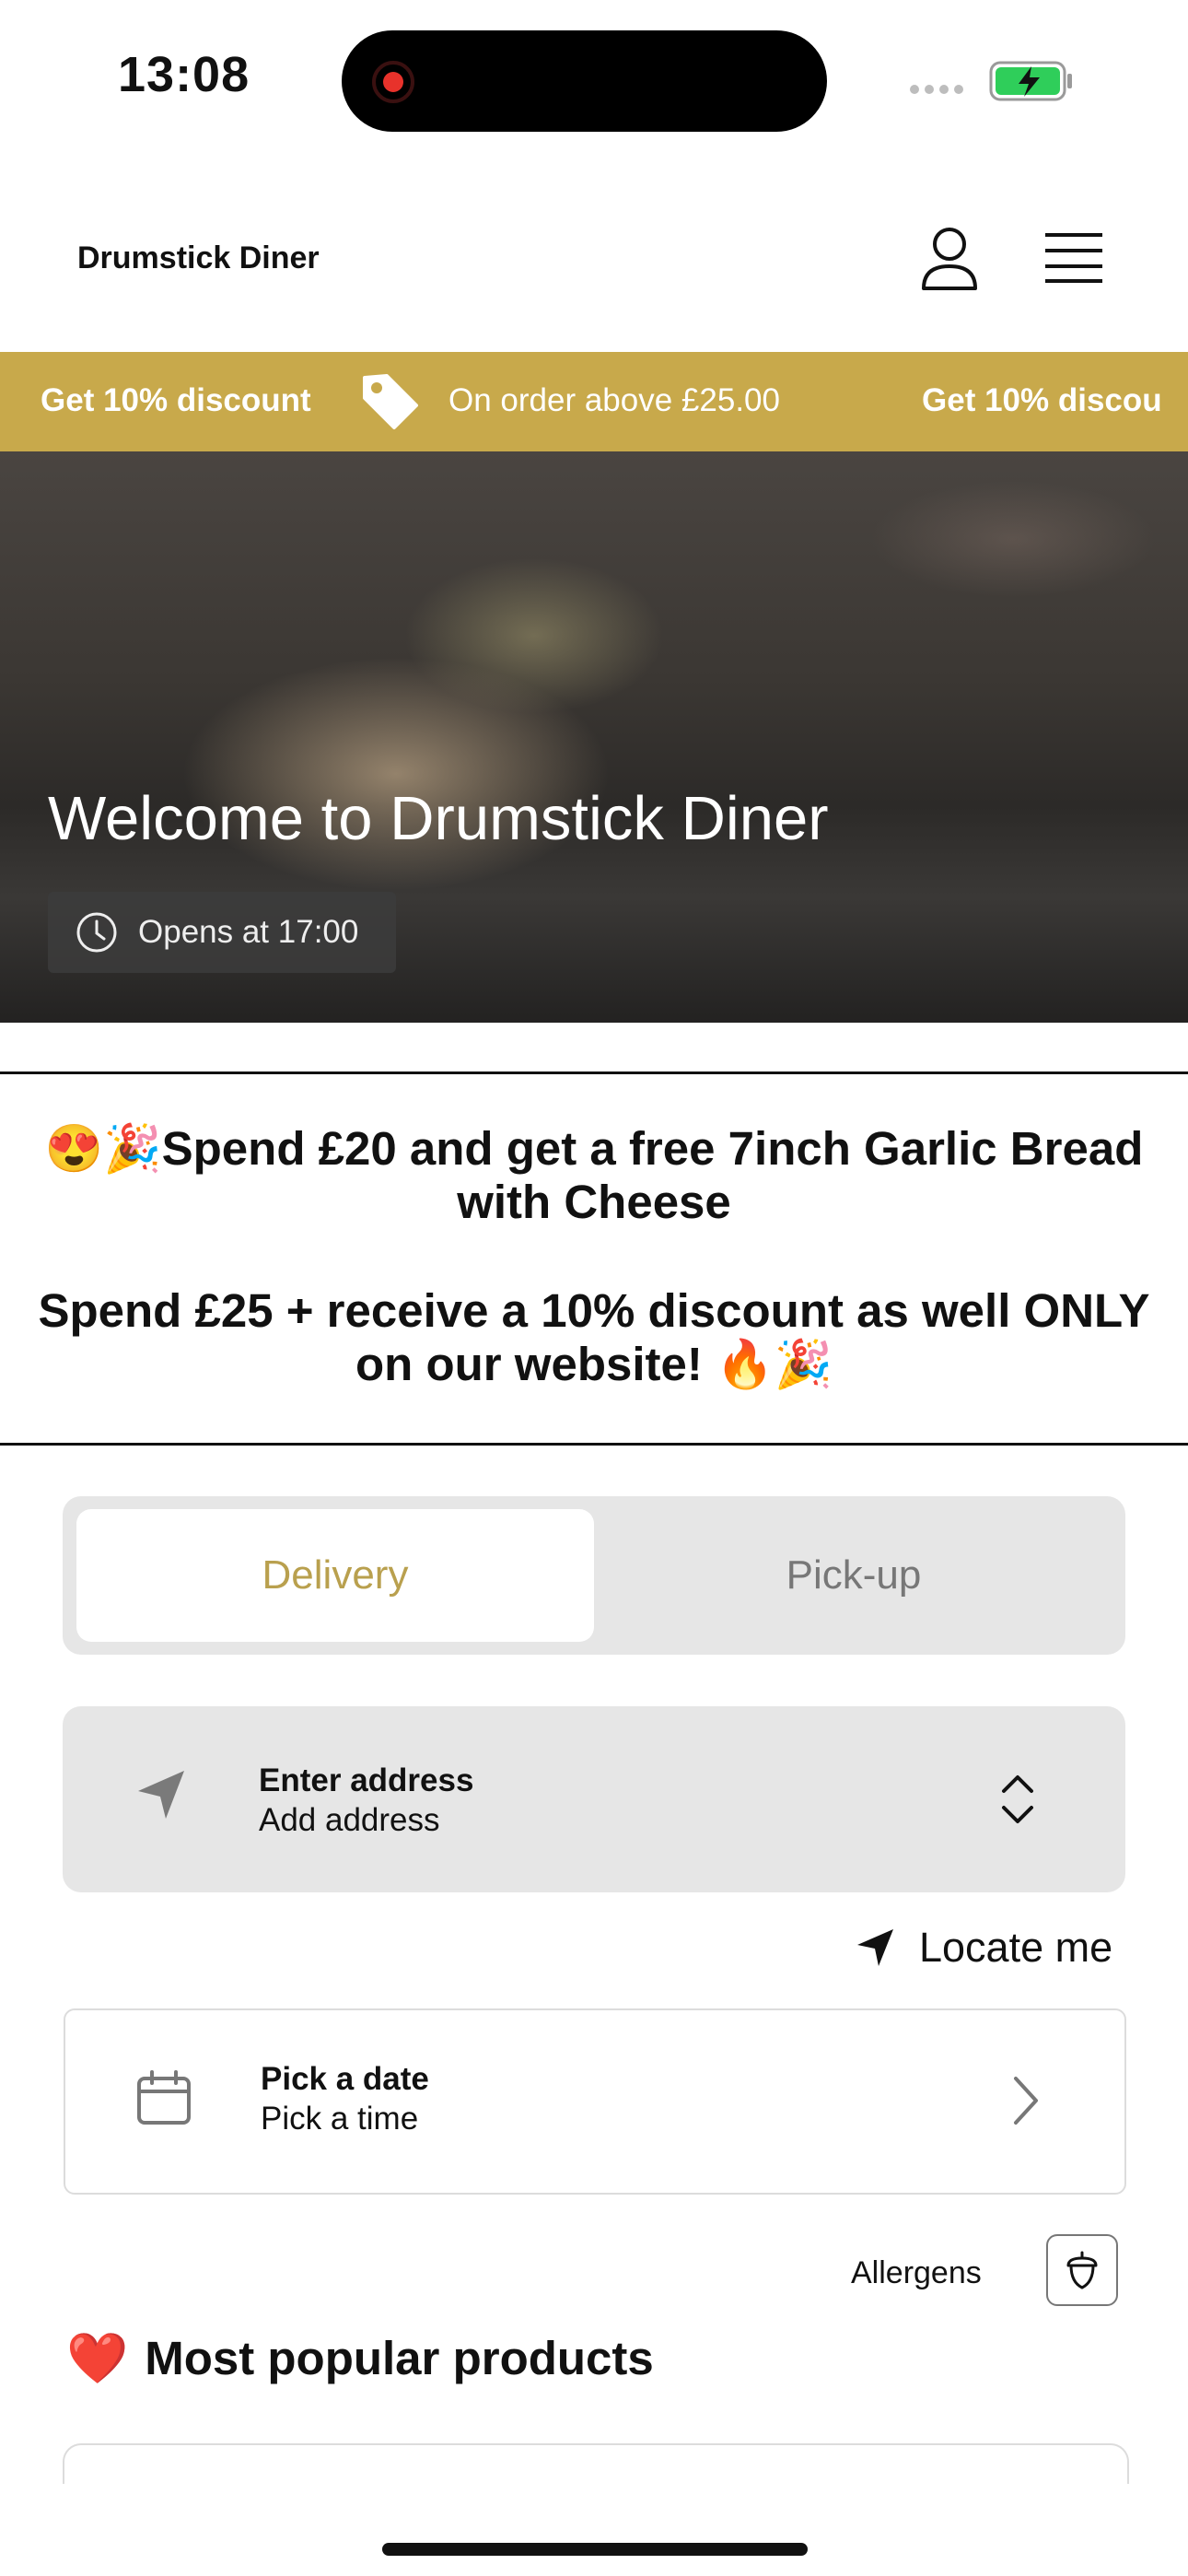  What do you see at coordinates (949, 259) in the screenshot?
I see `account-icon` at bounding box center [949, 259].